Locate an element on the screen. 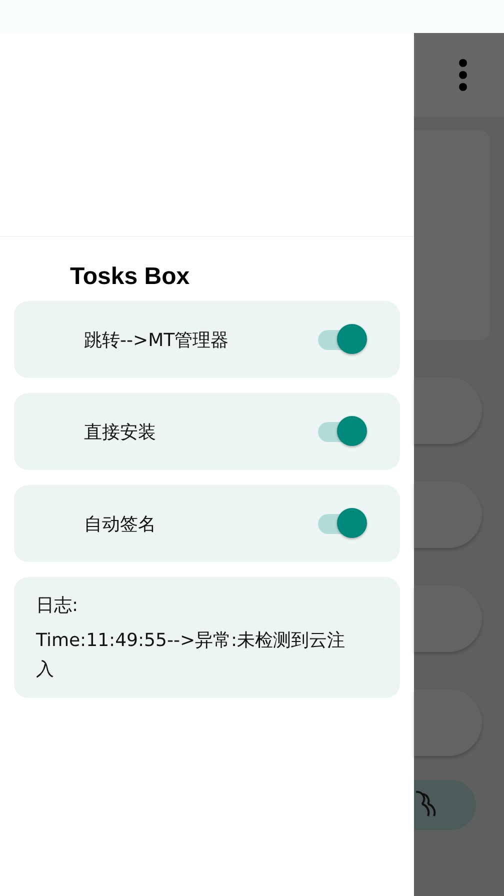 The width and height of the screenshot is (504, 896). setting-label: 跳转-->MT管理器 is located at coordinates (156, 340).